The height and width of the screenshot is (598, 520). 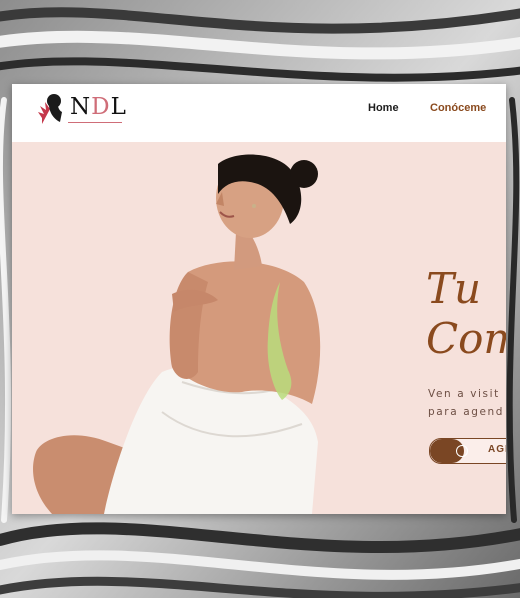 I want to click on logo-wordmark: NDL, so click(x=98, y=107).